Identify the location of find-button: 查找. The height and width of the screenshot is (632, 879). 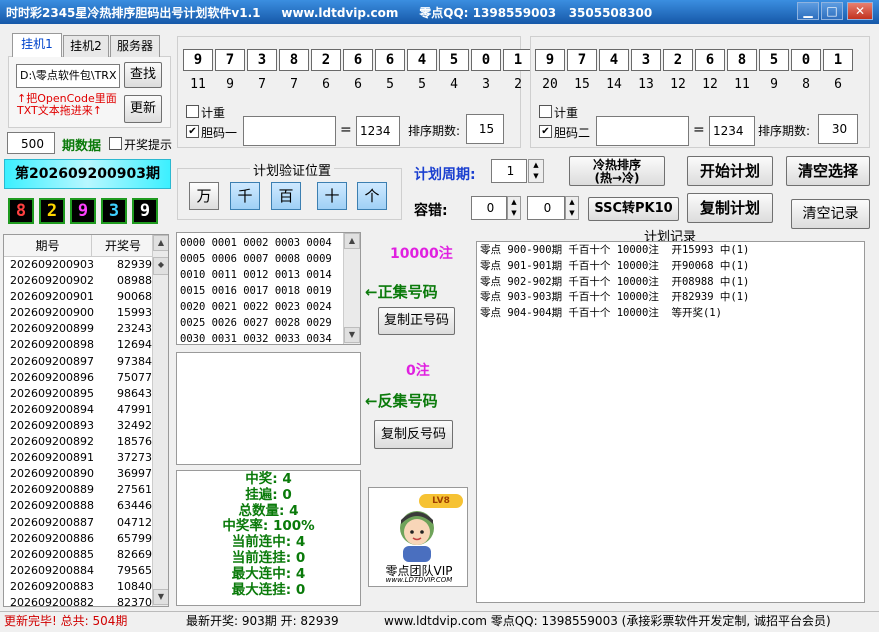
(143, 75).